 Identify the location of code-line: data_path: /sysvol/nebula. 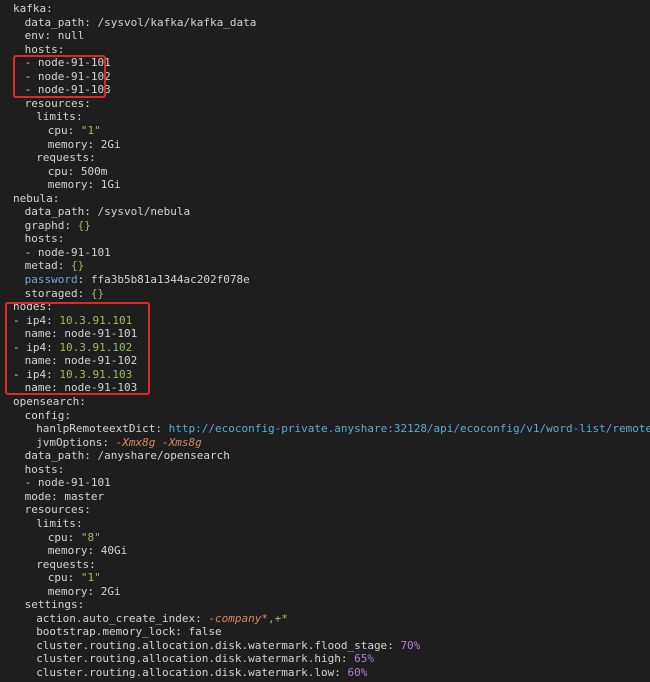
(108, 212).